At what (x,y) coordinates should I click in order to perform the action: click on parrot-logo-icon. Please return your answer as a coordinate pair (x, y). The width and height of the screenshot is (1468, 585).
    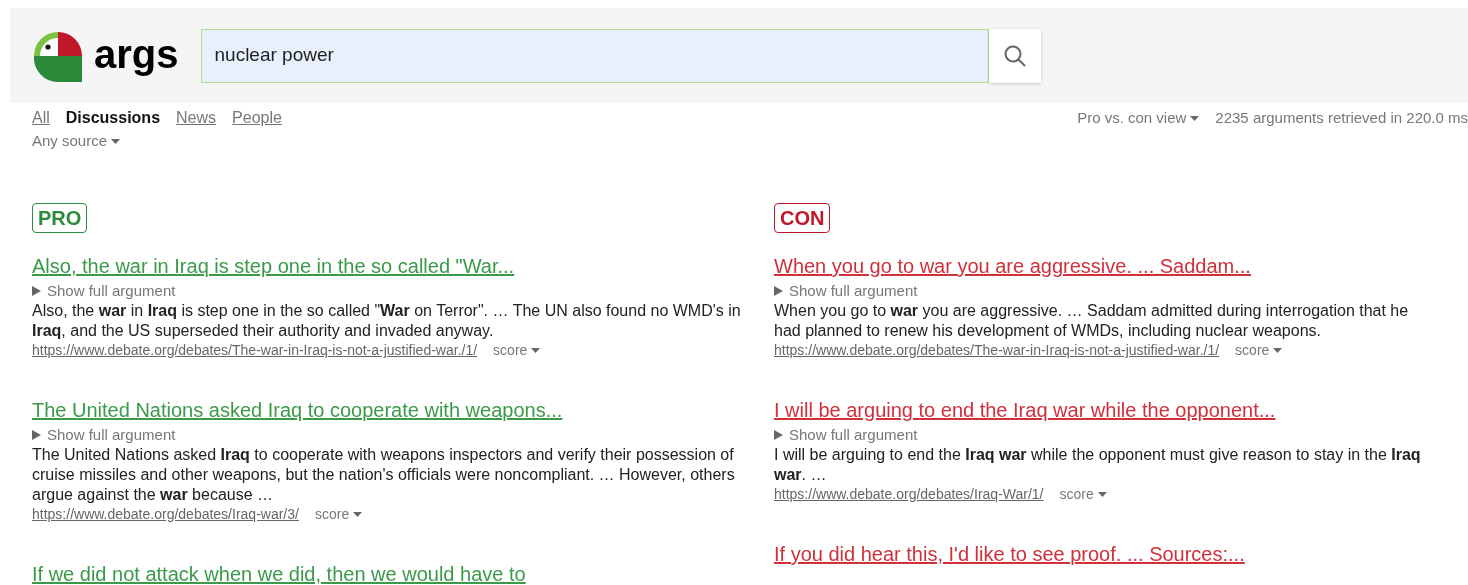
    Looking at the image, I should click on (58, 55).